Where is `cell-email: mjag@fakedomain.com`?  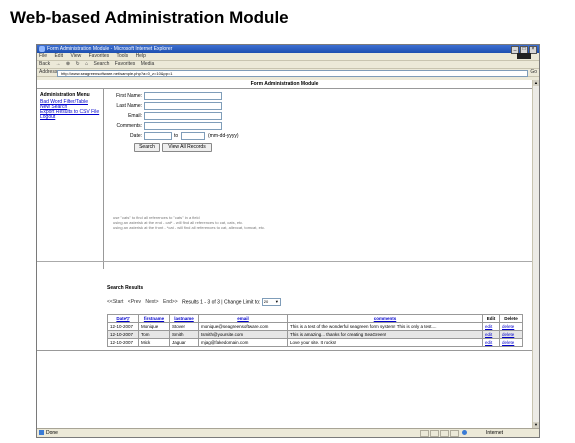 cell-email: mjag@fakedomain.com is located at coordinates (243, 342).